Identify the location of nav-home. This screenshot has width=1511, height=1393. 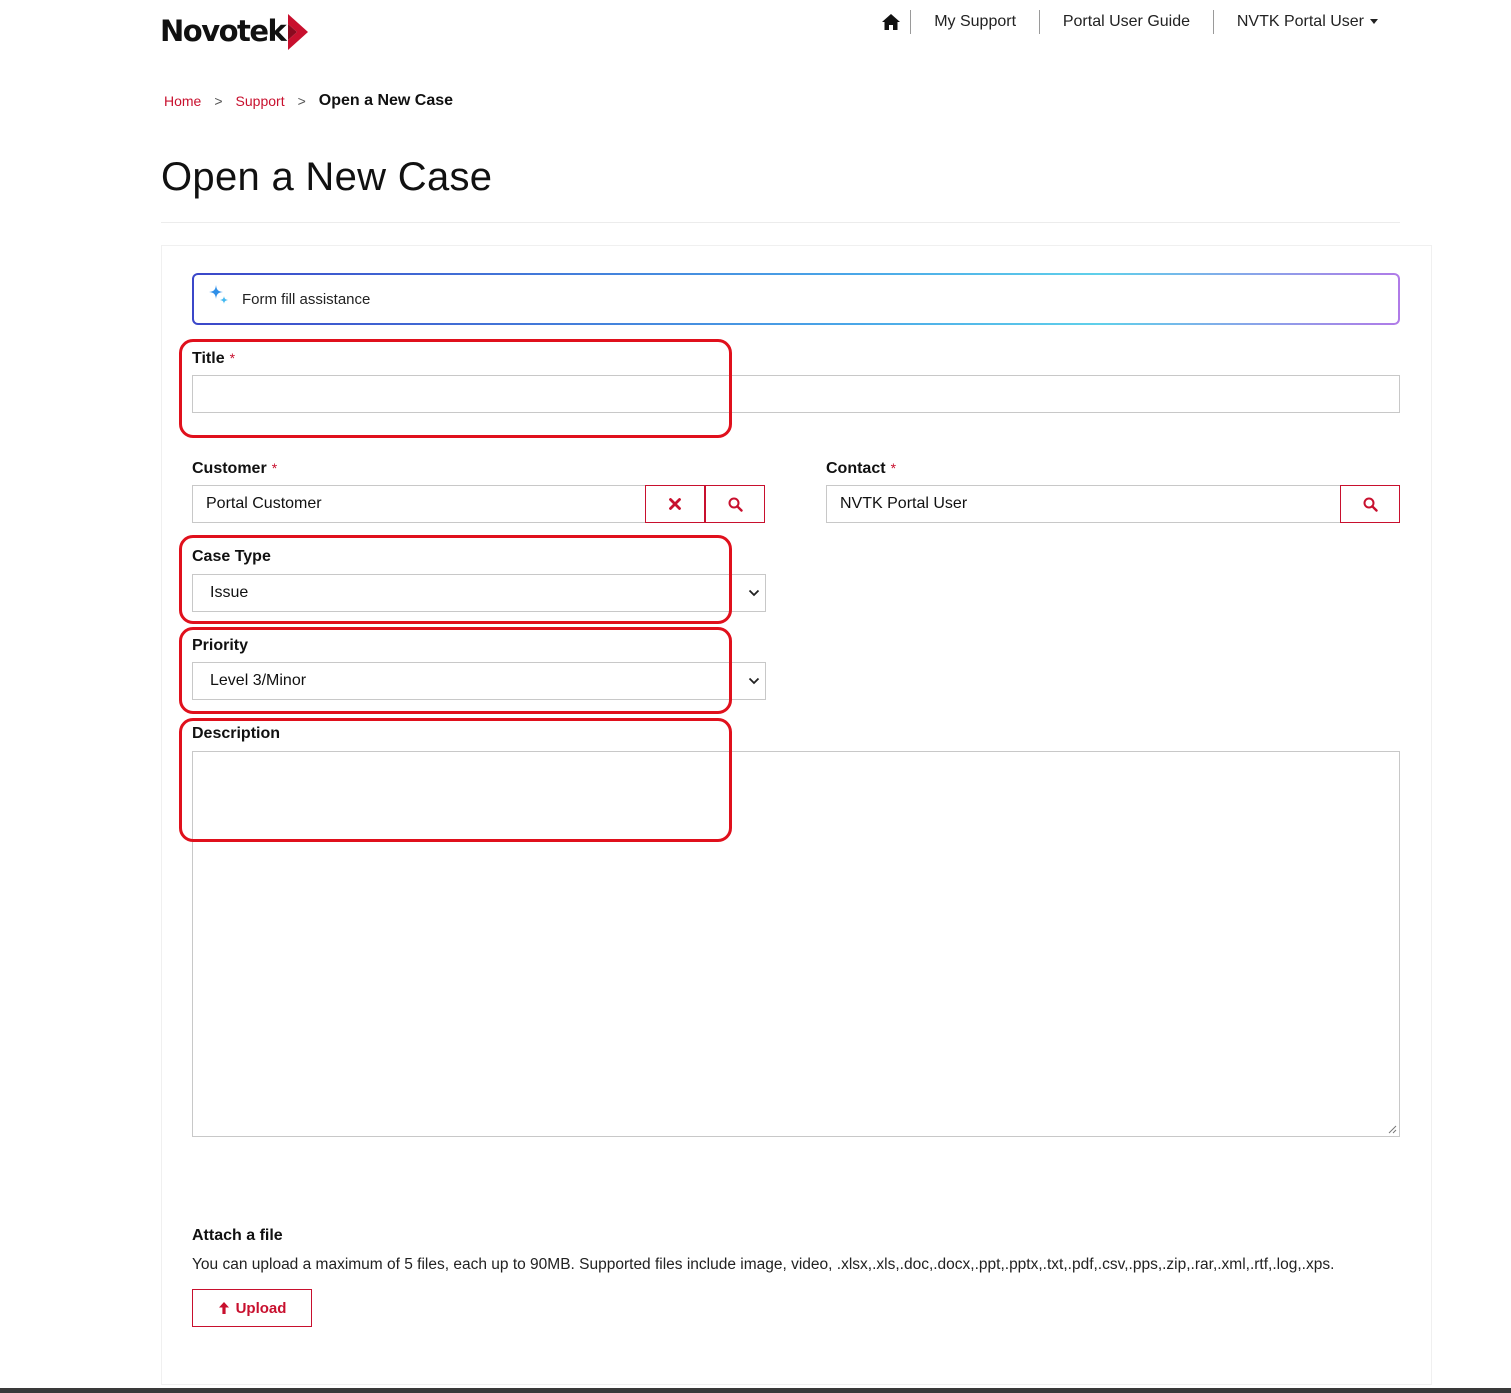
(891, 22).